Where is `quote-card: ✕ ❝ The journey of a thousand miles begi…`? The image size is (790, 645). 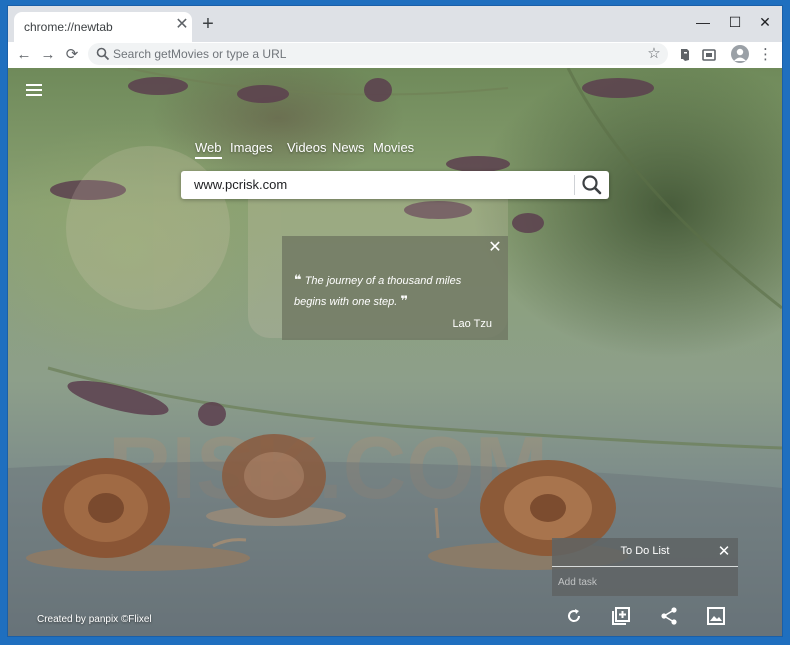 quote-card: ✕ ❝ The journey of a thousand miles begi… is located at coordinates (395, 288).